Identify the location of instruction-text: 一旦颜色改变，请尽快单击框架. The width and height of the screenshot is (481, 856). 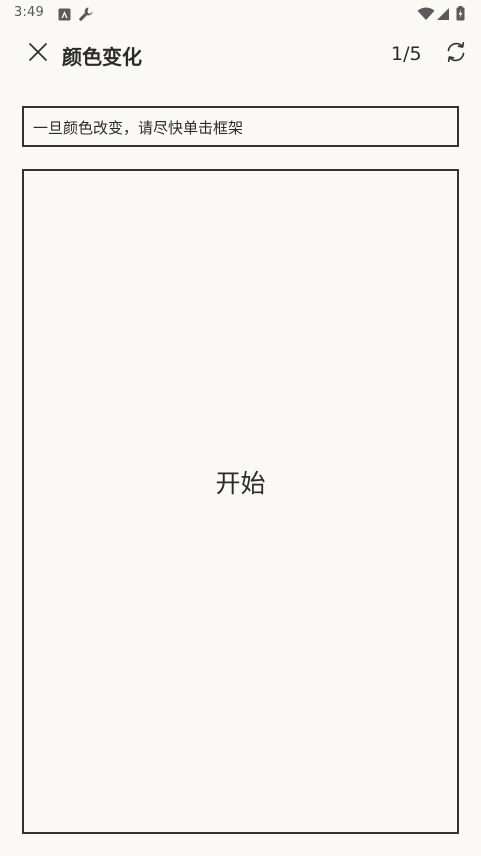
(138, 128).